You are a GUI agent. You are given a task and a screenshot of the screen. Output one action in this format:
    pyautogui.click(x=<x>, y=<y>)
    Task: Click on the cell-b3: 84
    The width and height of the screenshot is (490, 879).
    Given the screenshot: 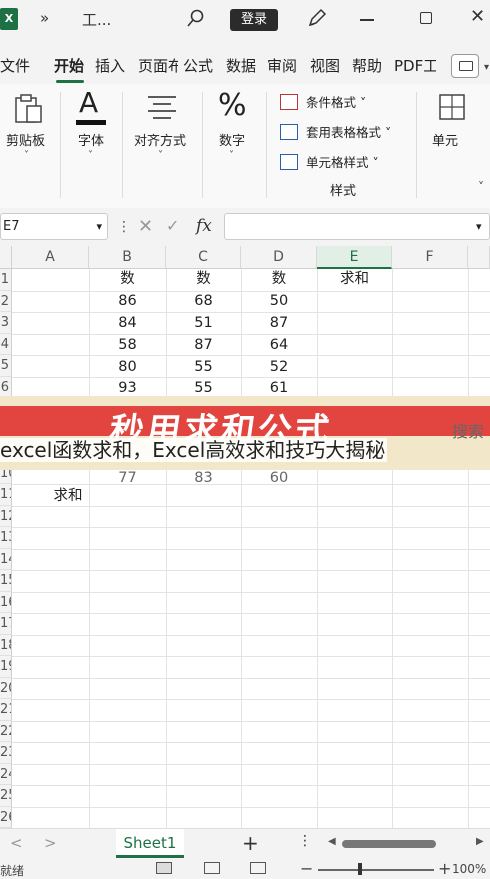 What is the action you would take?
    pyautogui.click(x=127, y=323)
    